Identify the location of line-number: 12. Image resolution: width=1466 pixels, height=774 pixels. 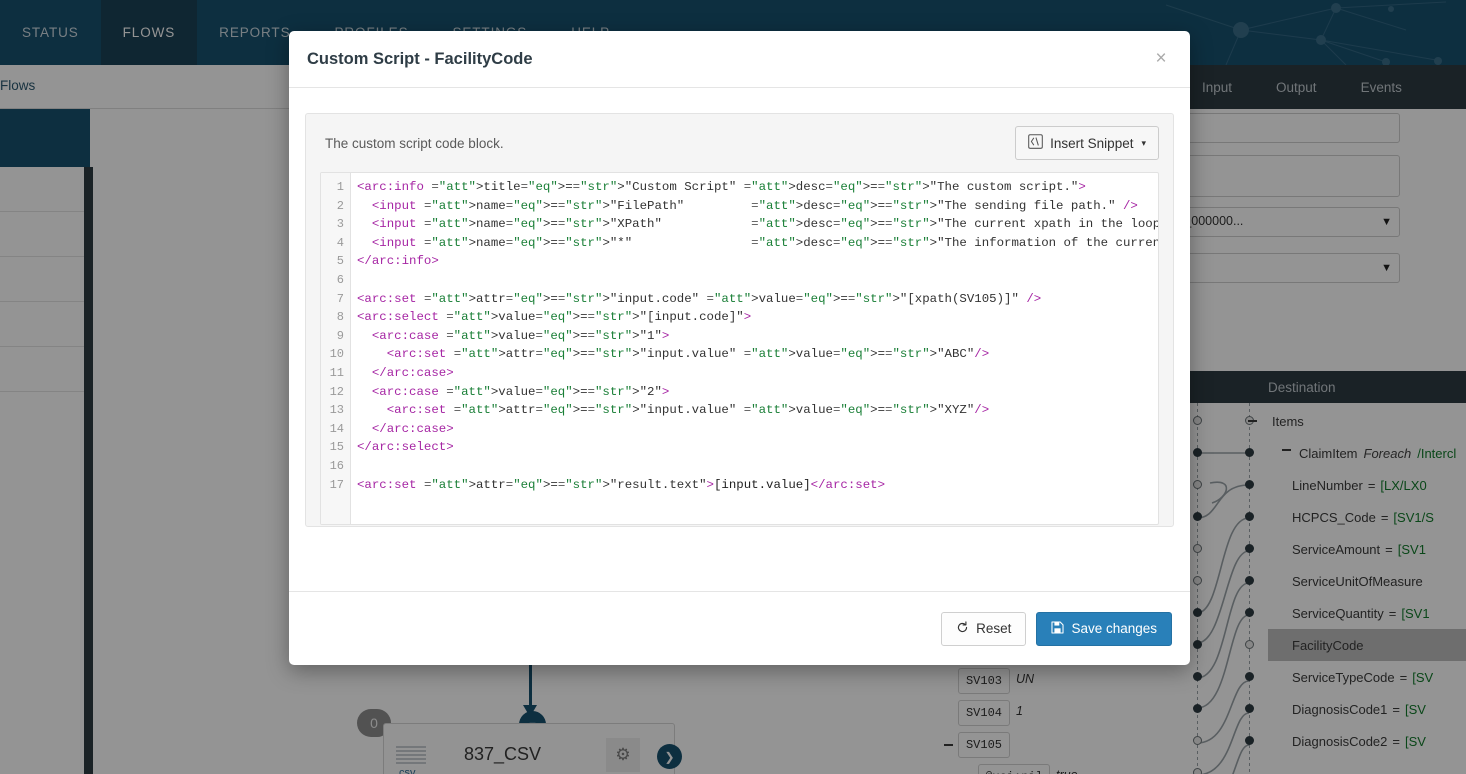
(336, 391).